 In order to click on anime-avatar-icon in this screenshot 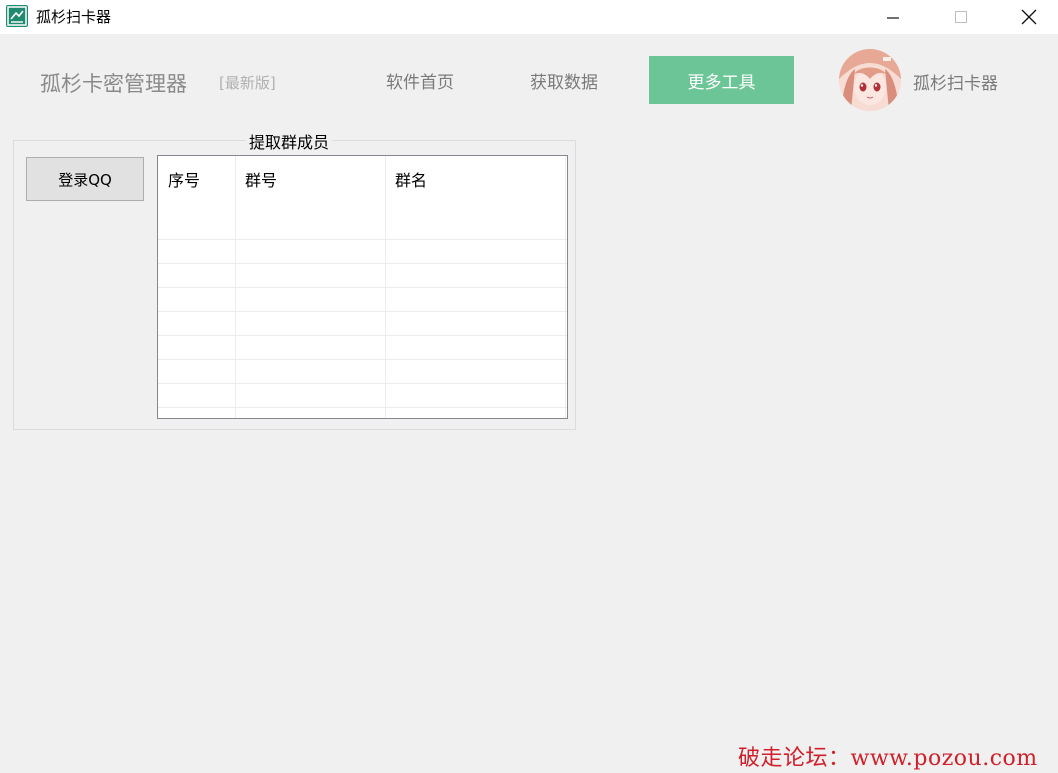, I will do `click(870, 80)`.